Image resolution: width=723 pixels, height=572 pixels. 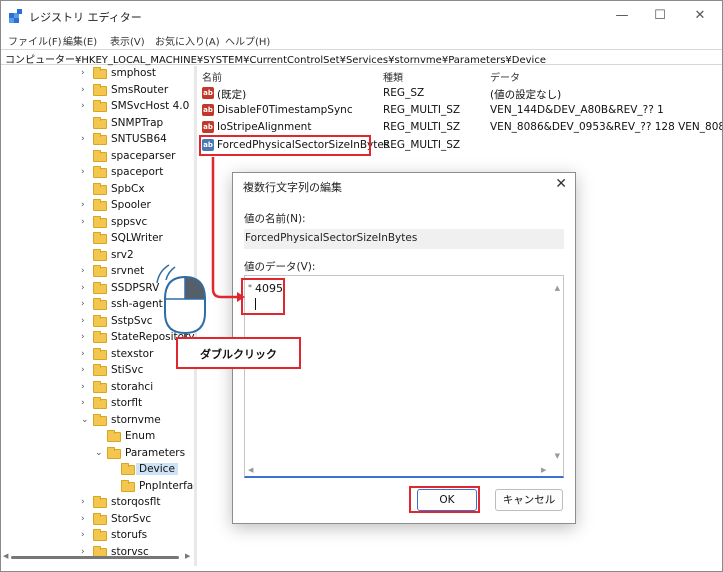 What do you see at coordinates (393, 76) in the screenshot?
I see `column-header-type: 種類` at bounding box center [393, 76].